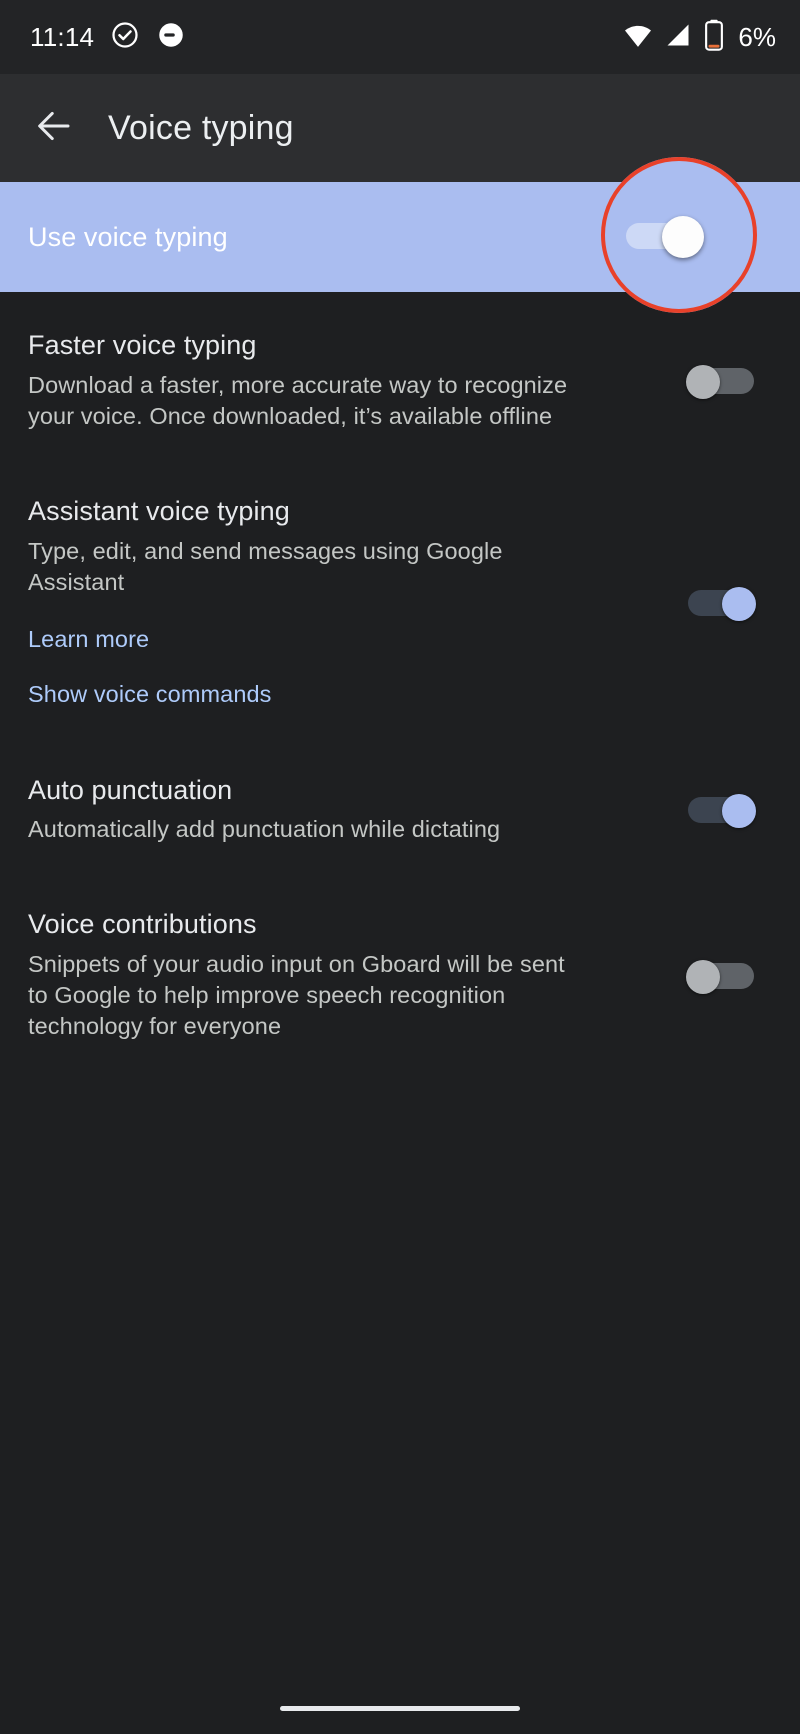 This screenshot has width=800, height=1734. I want to click on battery-percent-label: 6%, so click(757, 37).